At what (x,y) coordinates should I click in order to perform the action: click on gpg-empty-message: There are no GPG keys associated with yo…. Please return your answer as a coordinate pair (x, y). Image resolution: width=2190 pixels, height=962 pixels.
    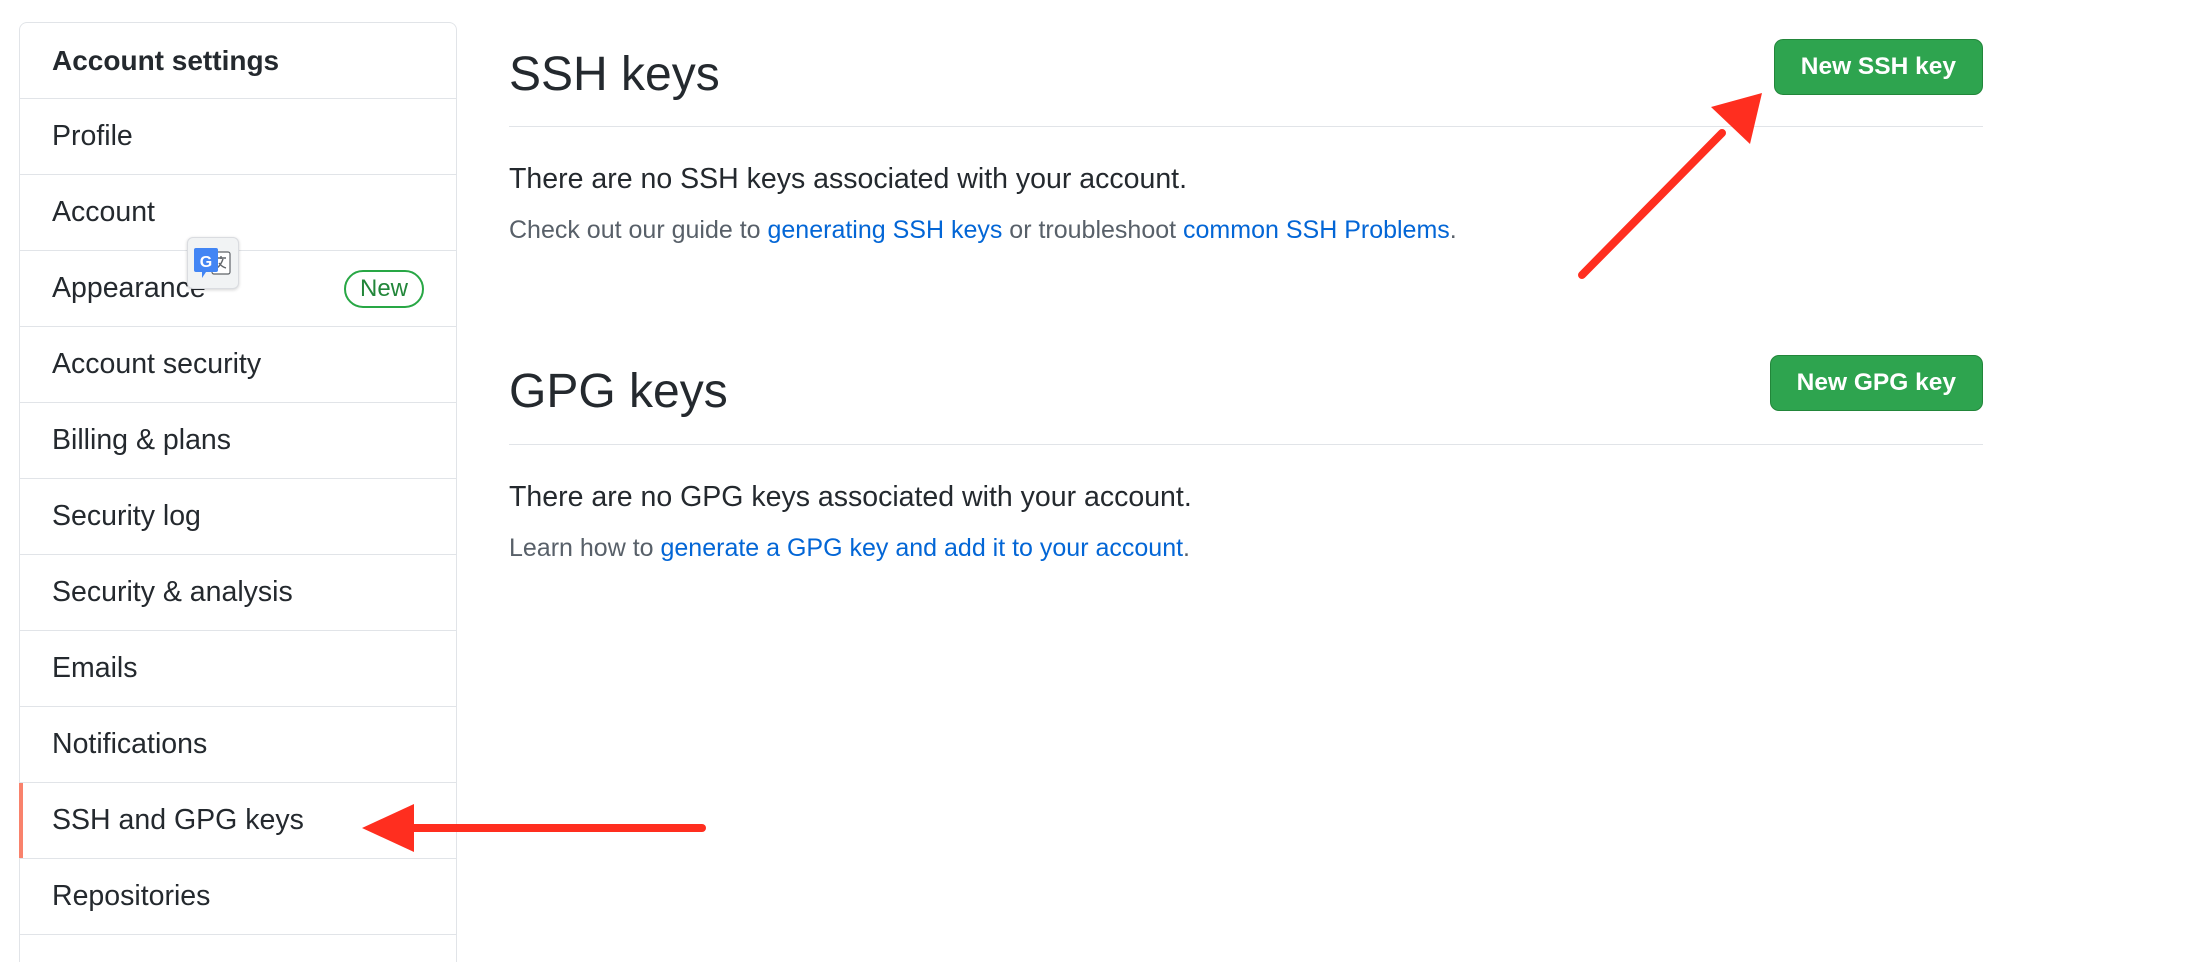
    Looking at the image, I should click on (850, 497).